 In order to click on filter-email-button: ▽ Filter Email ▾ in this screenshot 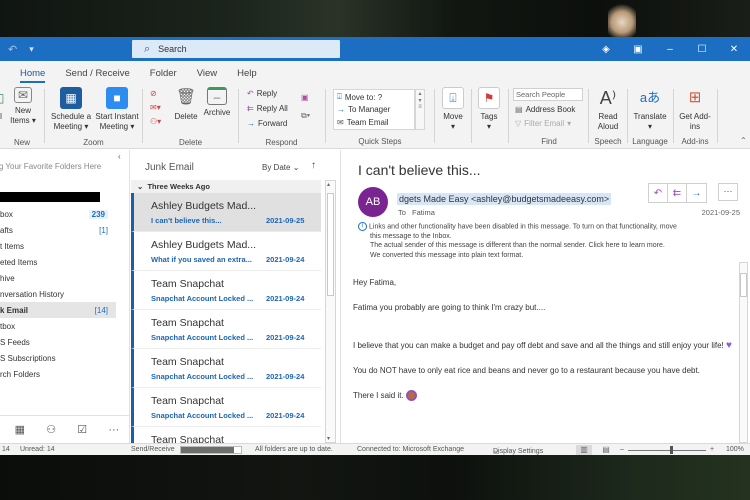, I will do `click(543, 123)`.